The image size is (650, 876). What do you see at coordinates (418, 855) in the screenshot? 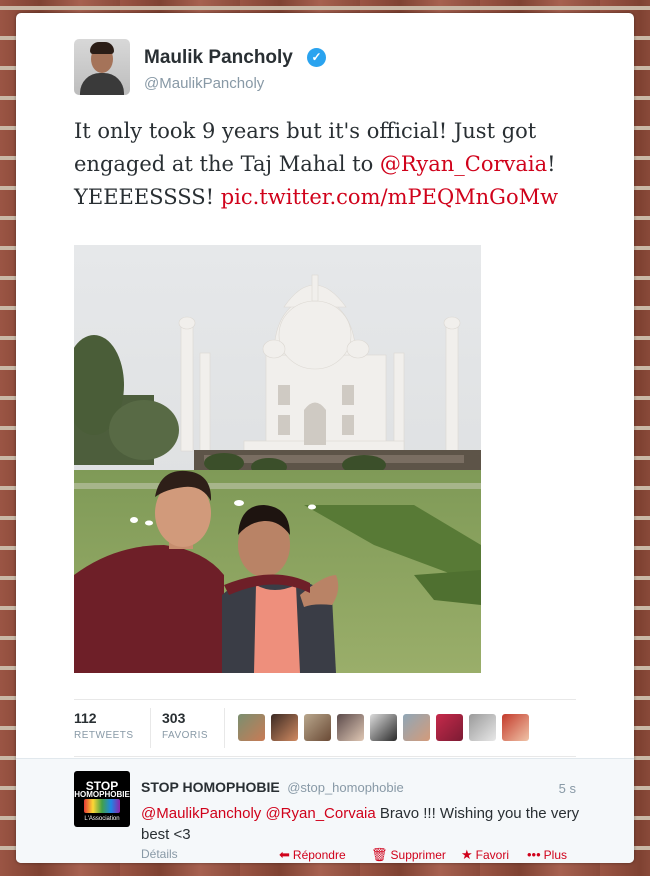
I see `delete-button-label: Supprimer` at bounding box center [418, 855].